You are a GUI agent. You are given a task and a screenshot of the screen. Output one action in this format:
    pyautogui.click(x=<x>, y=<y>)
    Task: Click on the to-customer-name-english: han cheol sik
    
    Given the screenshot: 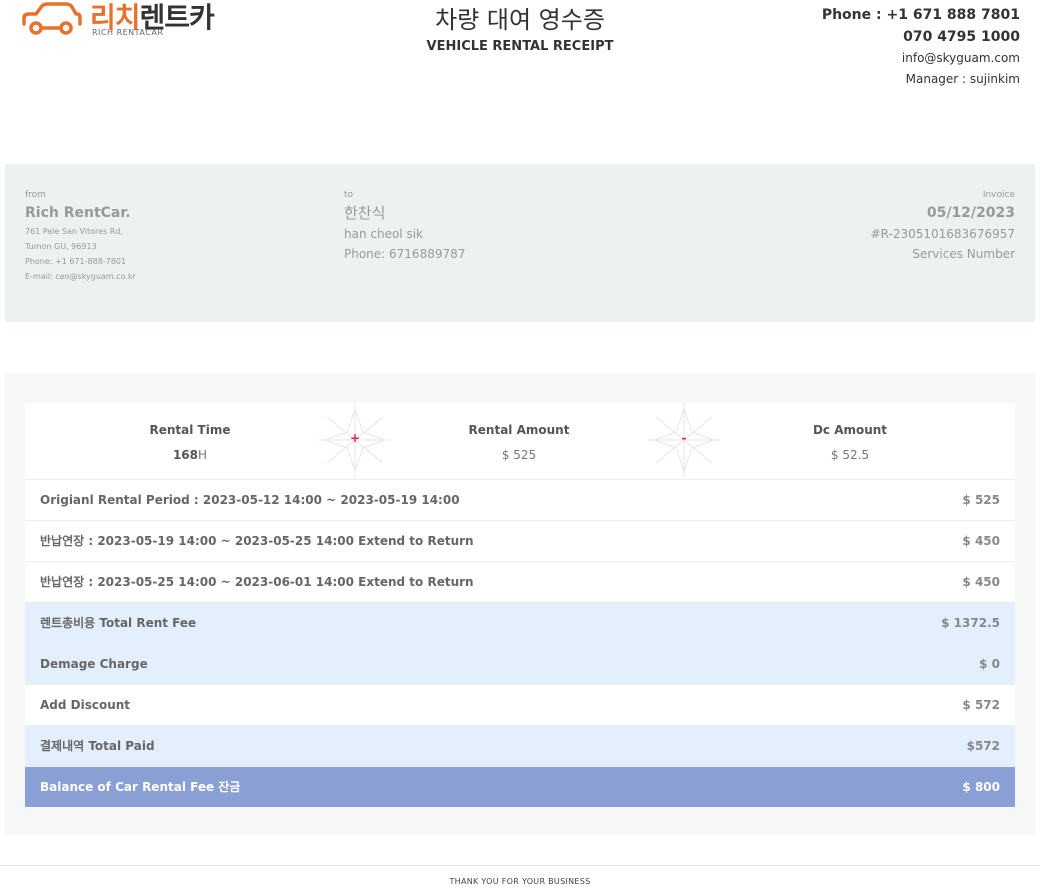 What is the action you would take?
    pyautogui.click(x=383, y=234)
    